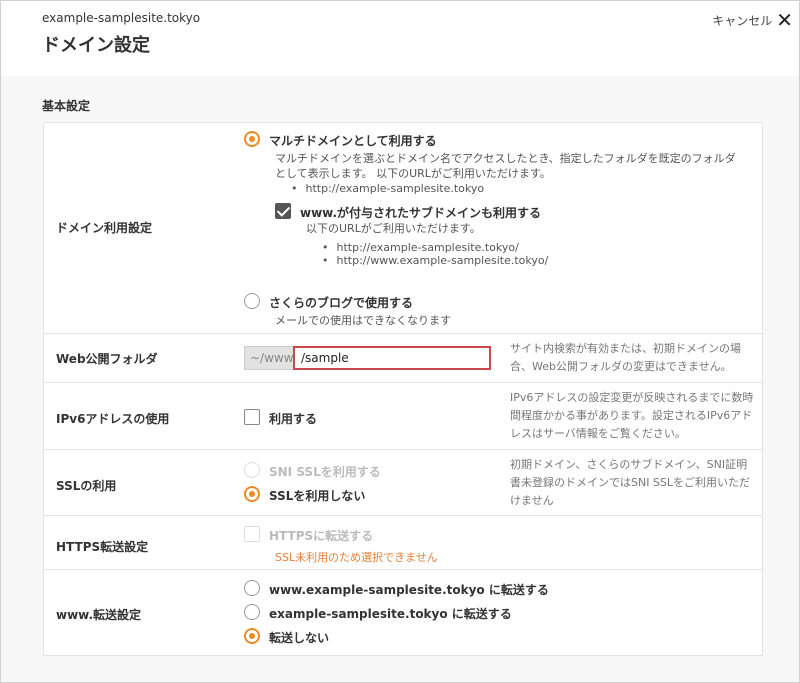 This screenshot has width=800, height=683. I want to click on radio-redirect-bare, so click(252, 612).